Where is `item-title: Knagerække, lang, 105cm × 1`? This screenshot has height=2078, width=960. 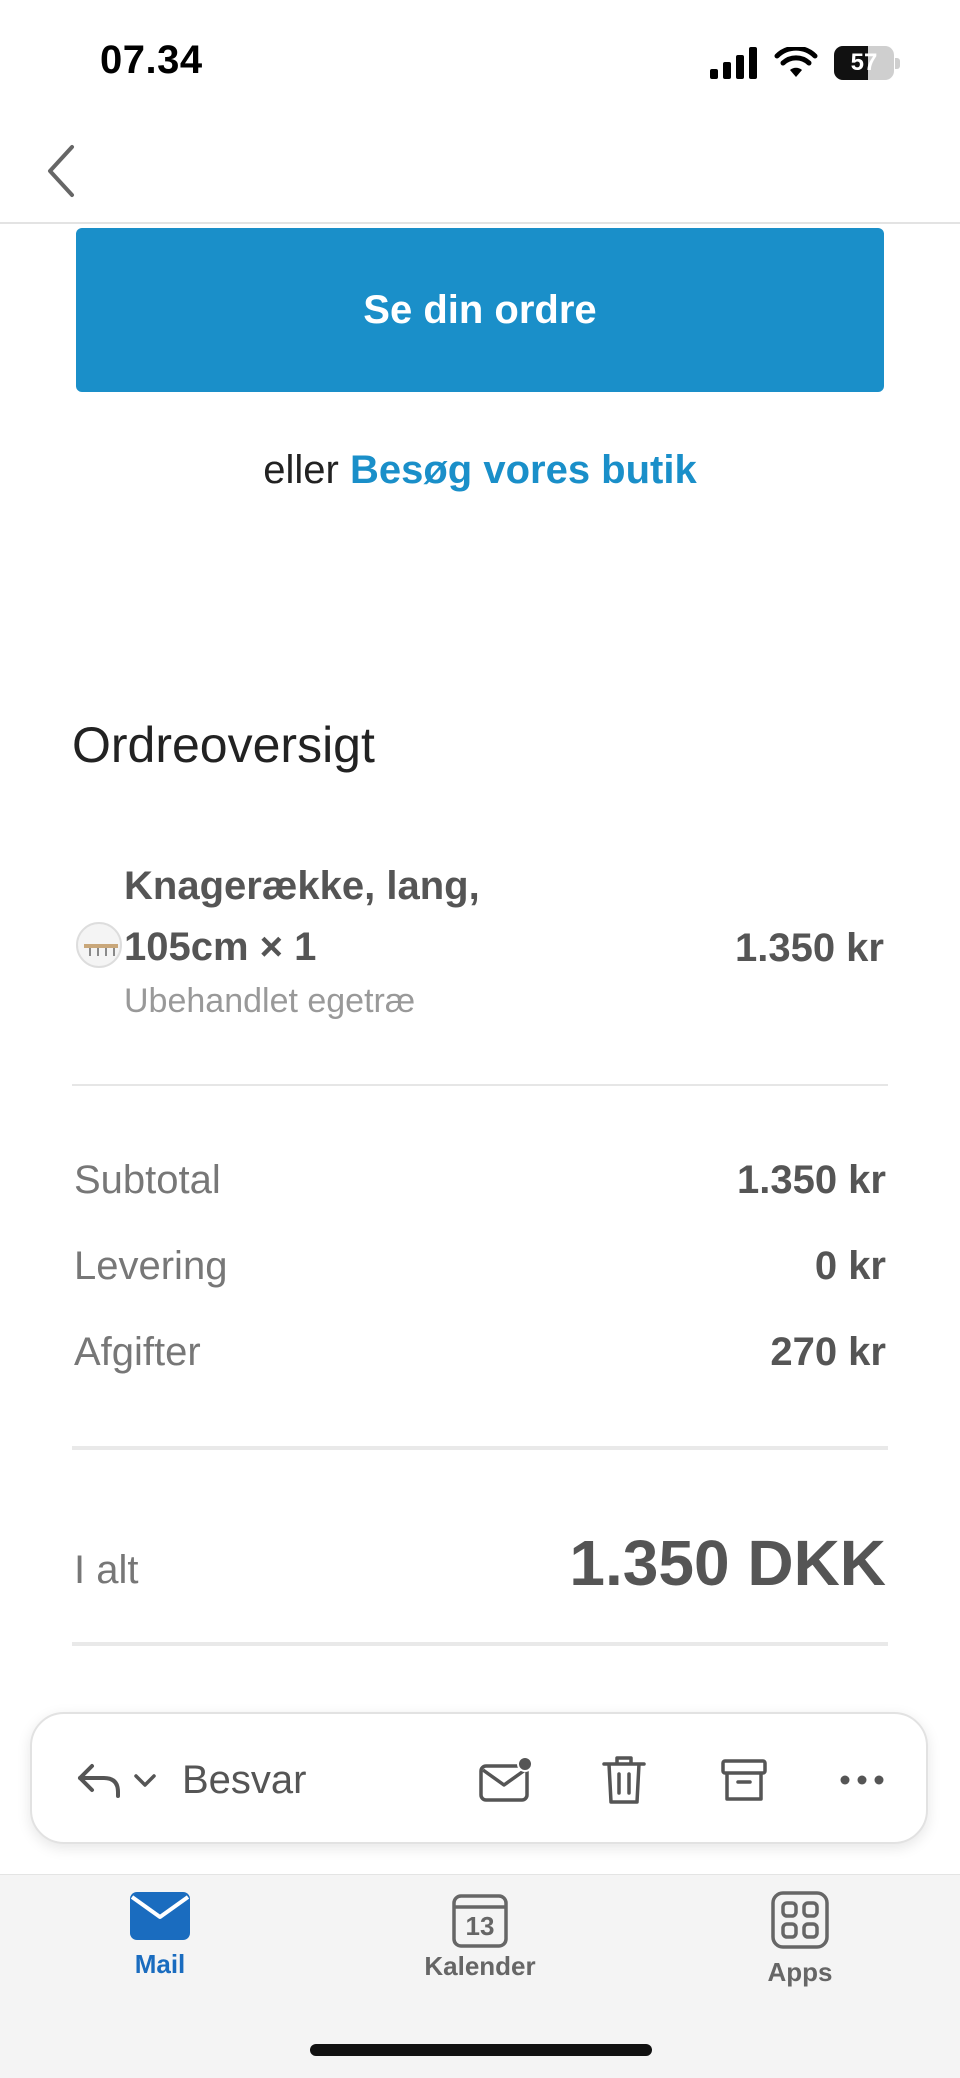
item-title: Knagerække, lang, 105cm × 1 is located at coordinates (302, 916).